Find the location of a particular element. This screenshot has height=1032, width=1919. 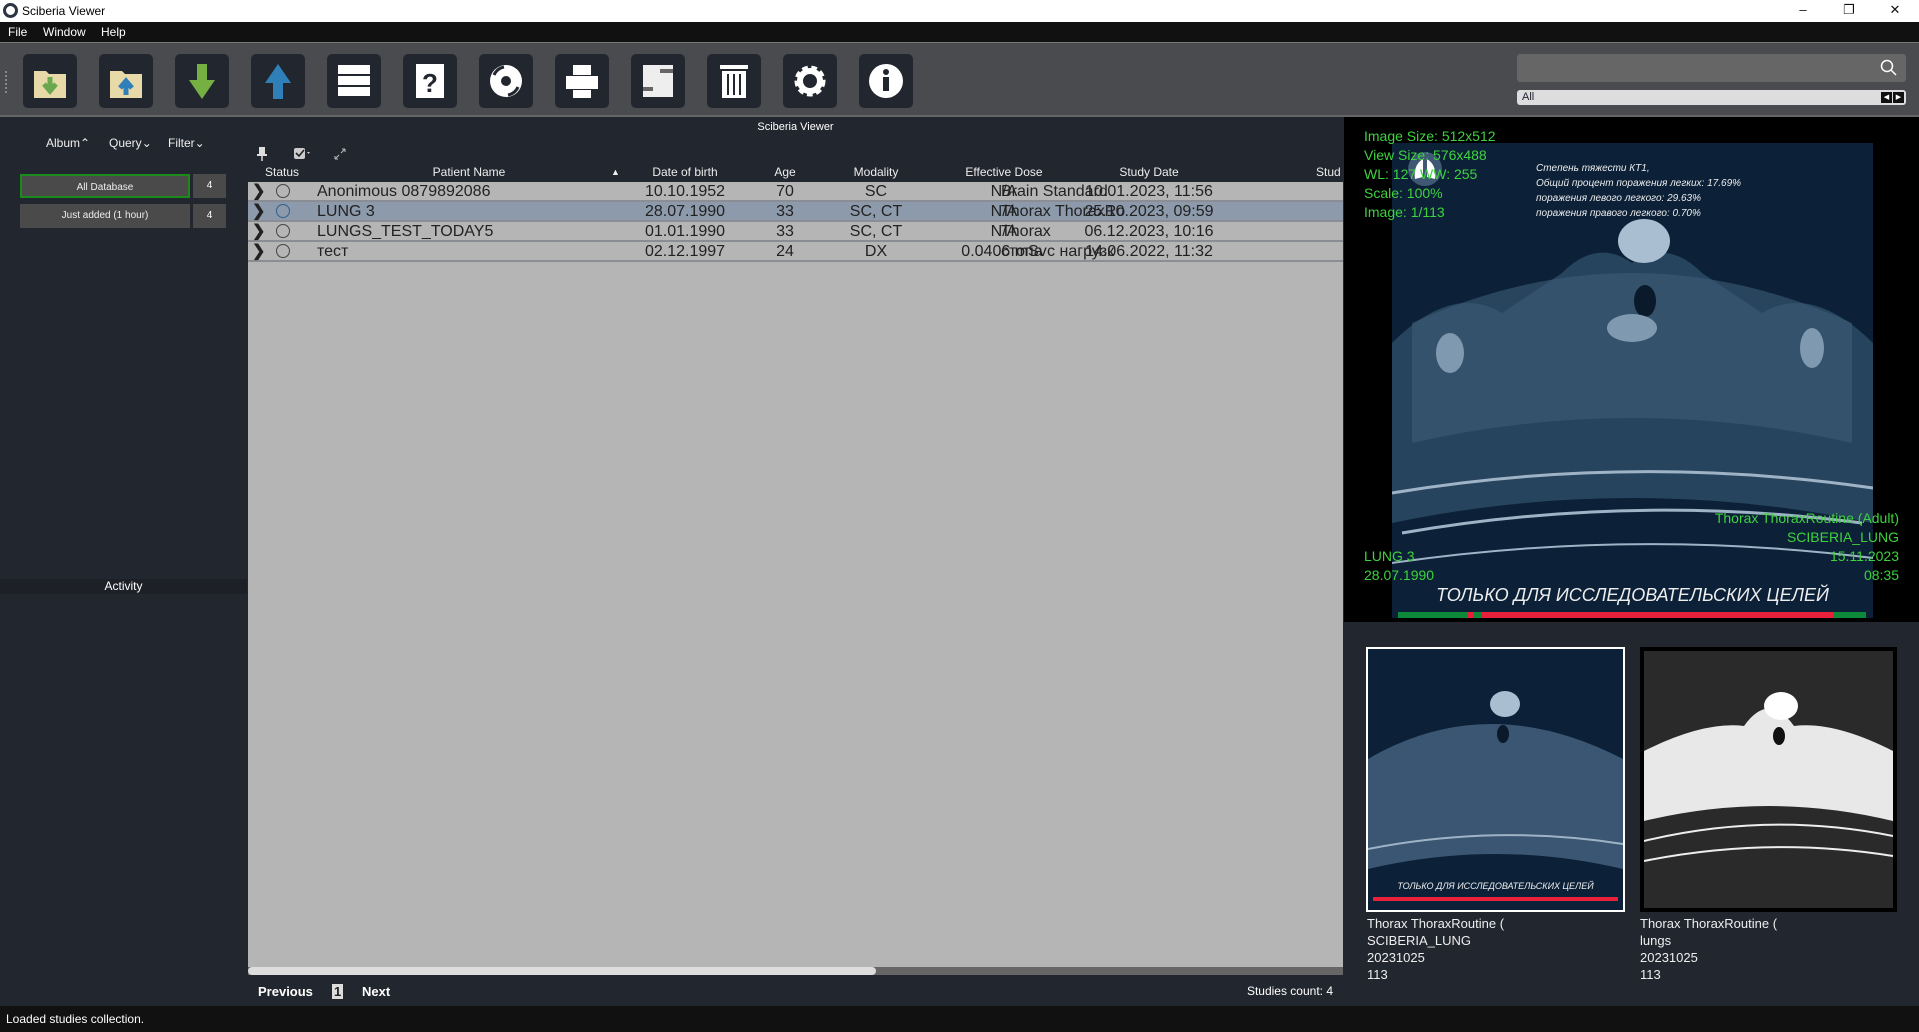

title-bar: Sciberia Viewer – ❐ ✕ is located at coordinates (959, 11).